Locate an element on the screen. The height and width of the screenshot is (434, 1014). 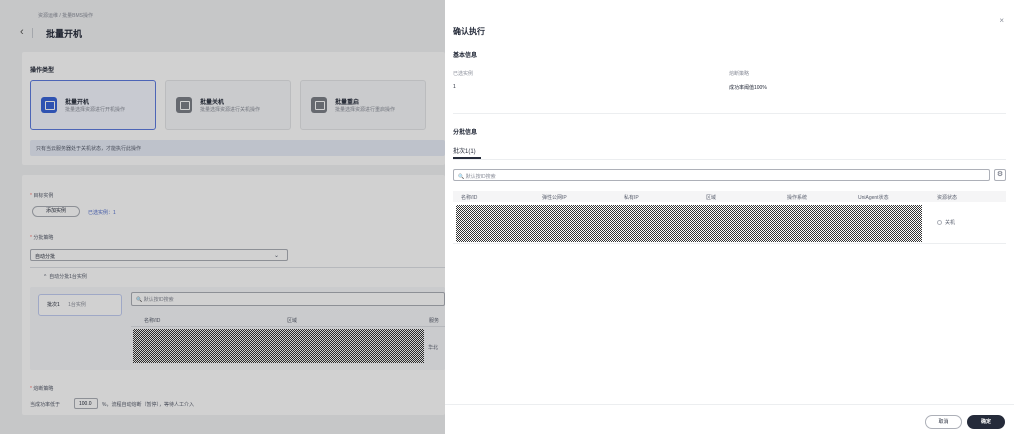
footer-divider is located at coordinates (729, 404).